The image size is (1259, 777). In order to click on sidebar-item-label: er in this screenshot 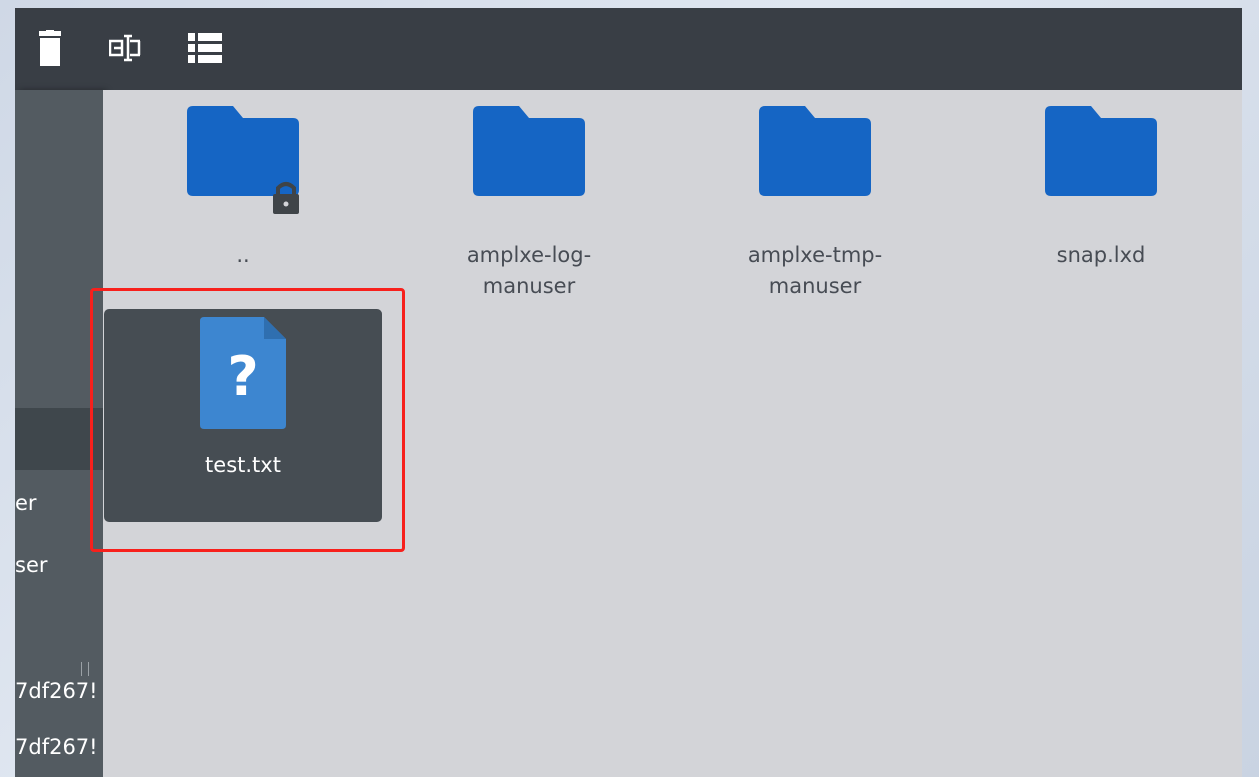, I will do `click(26, 503)`.